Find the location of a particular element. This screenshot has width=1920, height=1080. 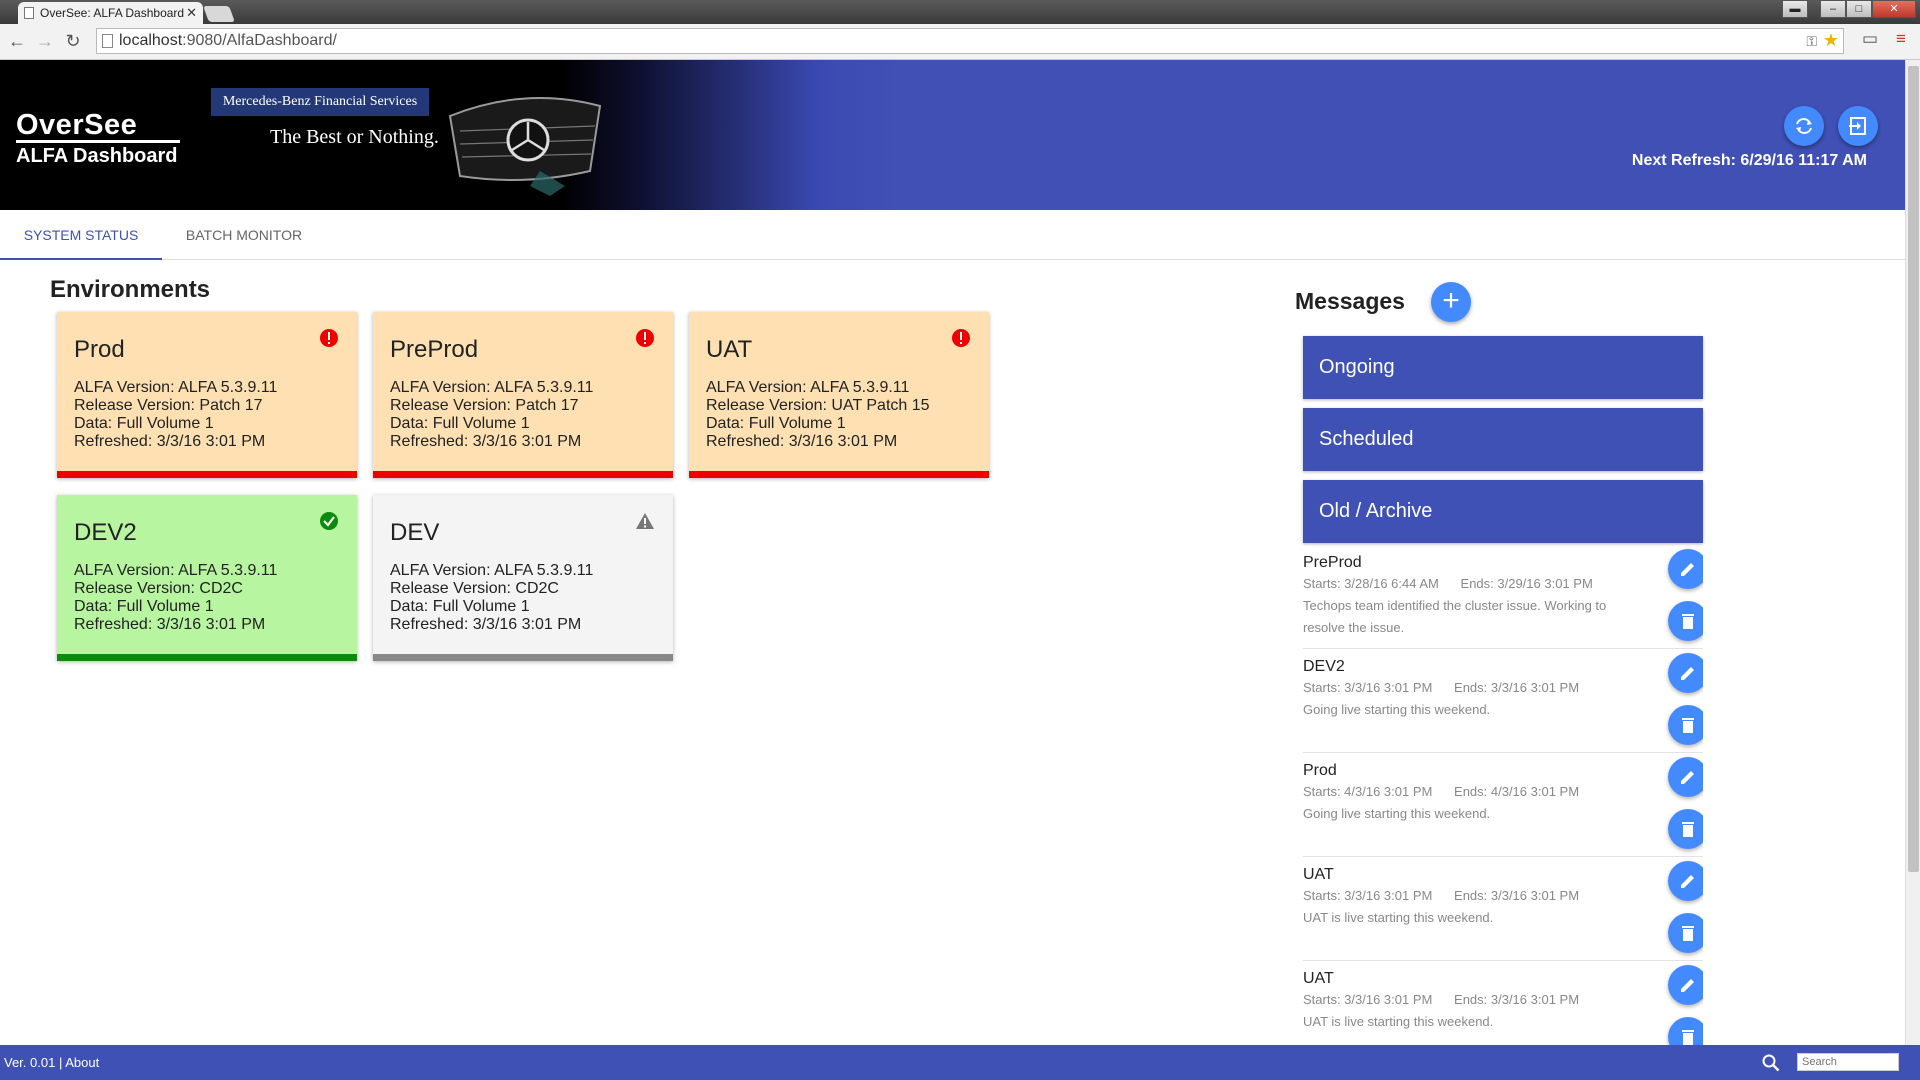

environment-name: Prod is located at coordinates (99, 349).